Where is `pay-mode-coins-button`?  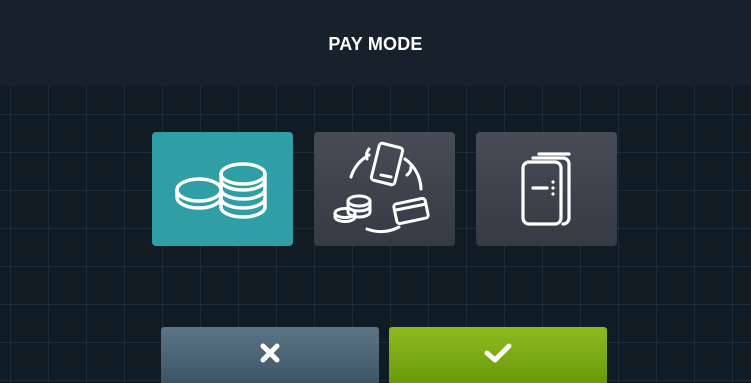 pay-mode-coins-button is located at coordinates (222, 189).